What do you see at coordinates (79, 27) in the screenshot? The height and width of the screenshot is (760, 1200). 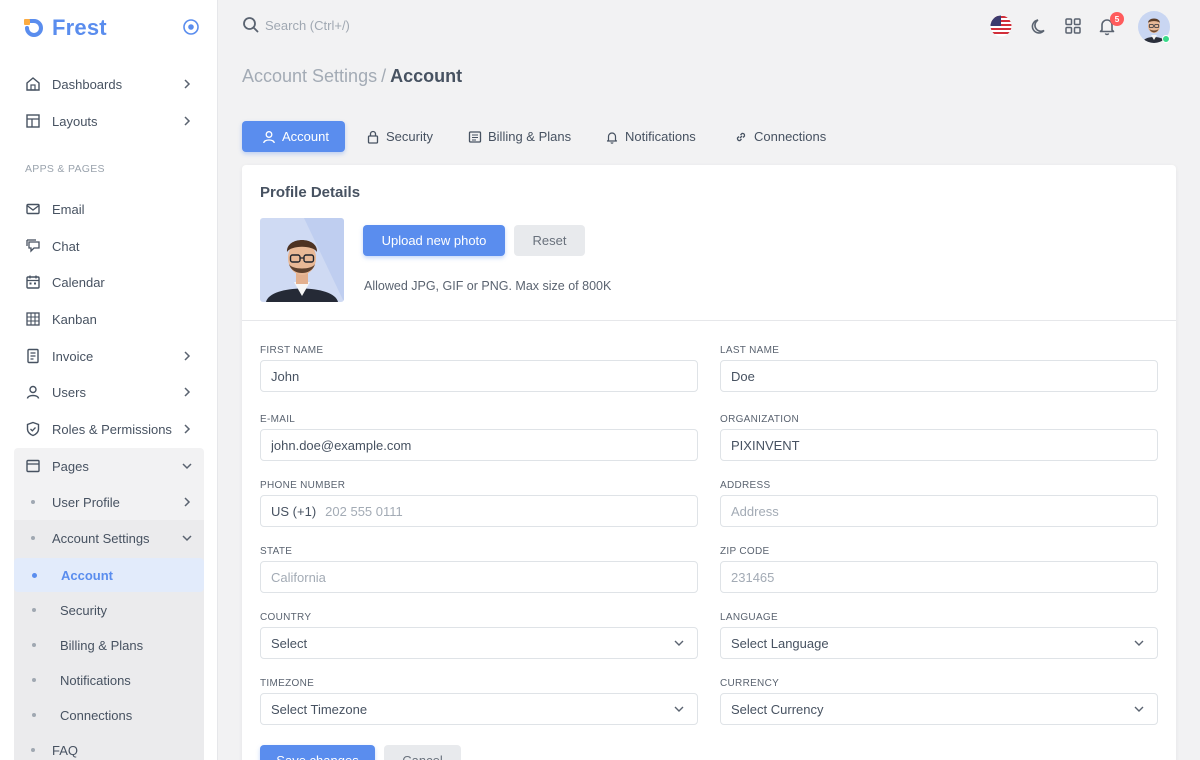 I see `brand-name: Frest` at bounding box center [79, 27].